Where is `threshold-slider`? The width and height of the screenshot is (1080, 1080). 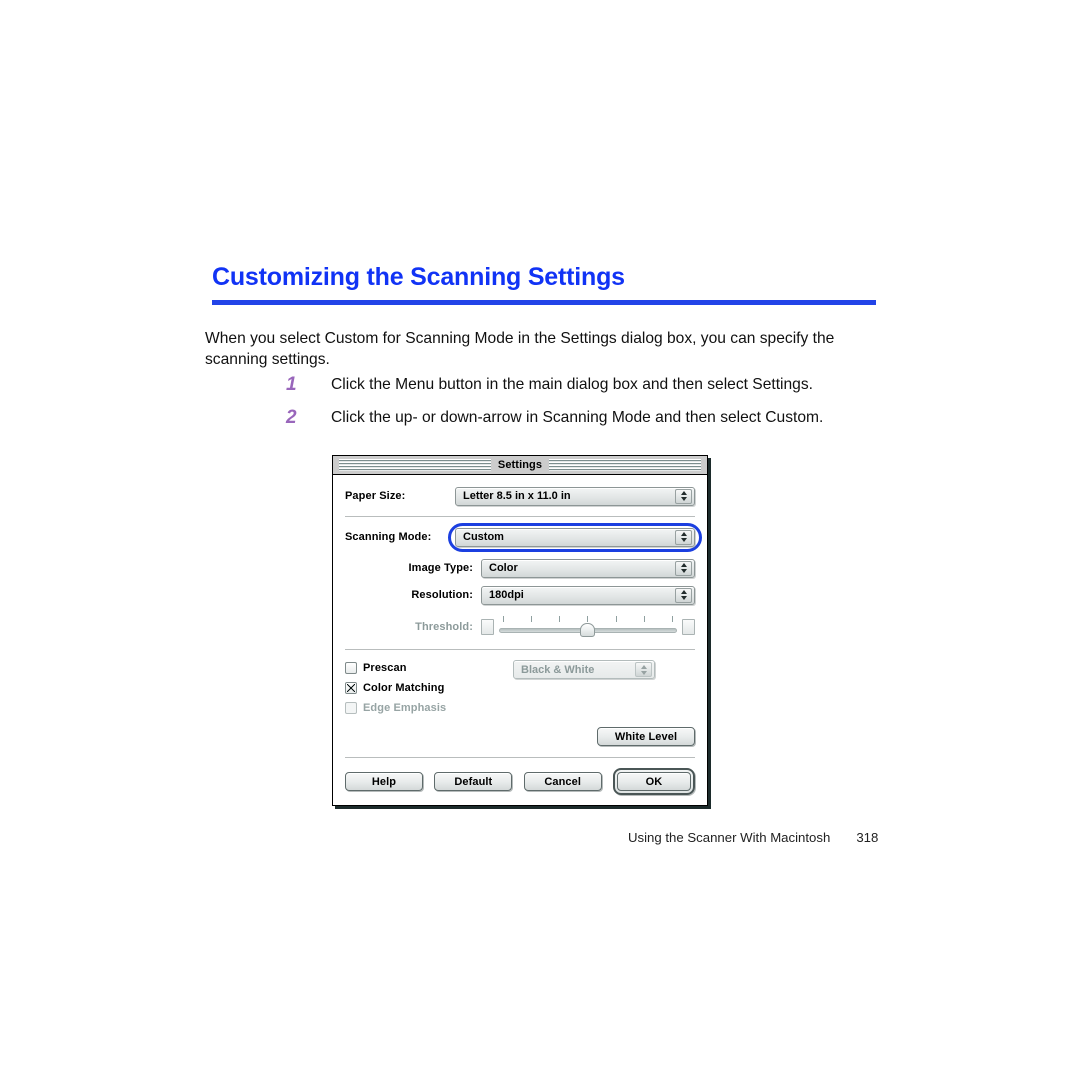 threshold-slider is located at coordinates (588, 627).